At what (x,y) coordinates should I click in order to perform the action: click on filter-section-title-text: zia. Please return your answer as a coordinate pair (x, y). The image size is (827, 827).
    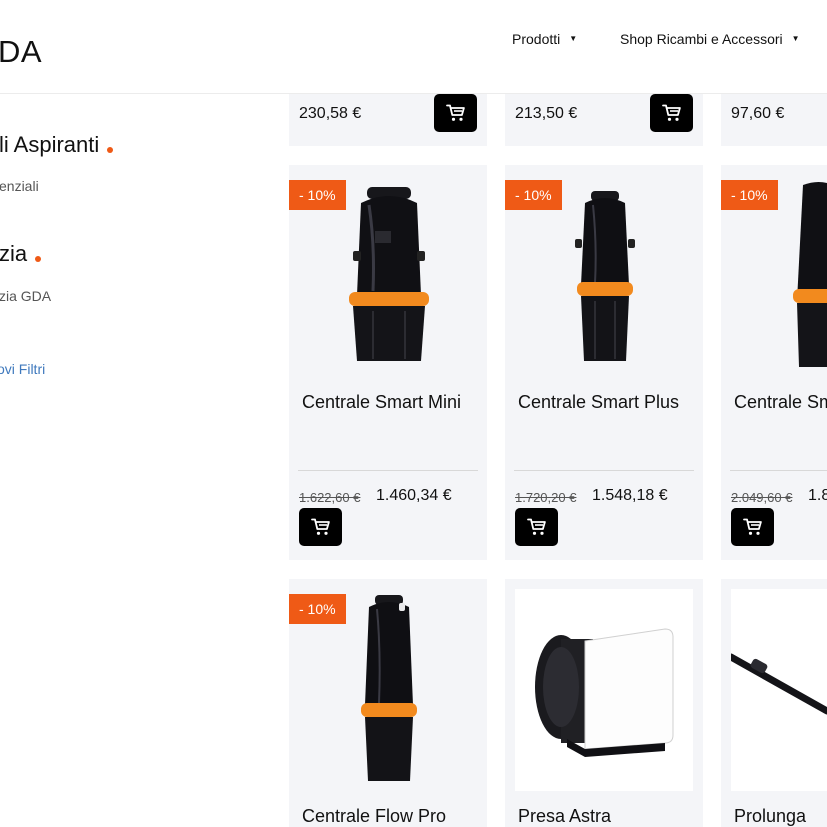
    Looking at the image, I should click on (14, 253).